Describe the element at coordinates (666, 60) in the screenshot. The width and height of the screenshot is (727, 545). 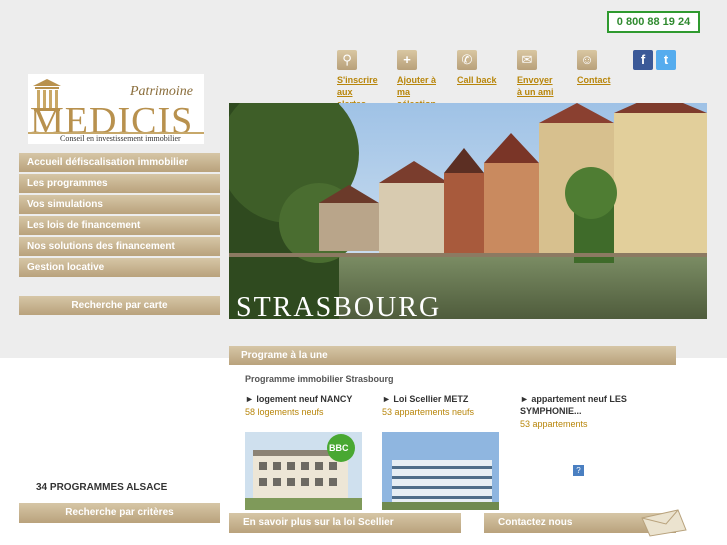
I see `twitter-icon: t` at that location.